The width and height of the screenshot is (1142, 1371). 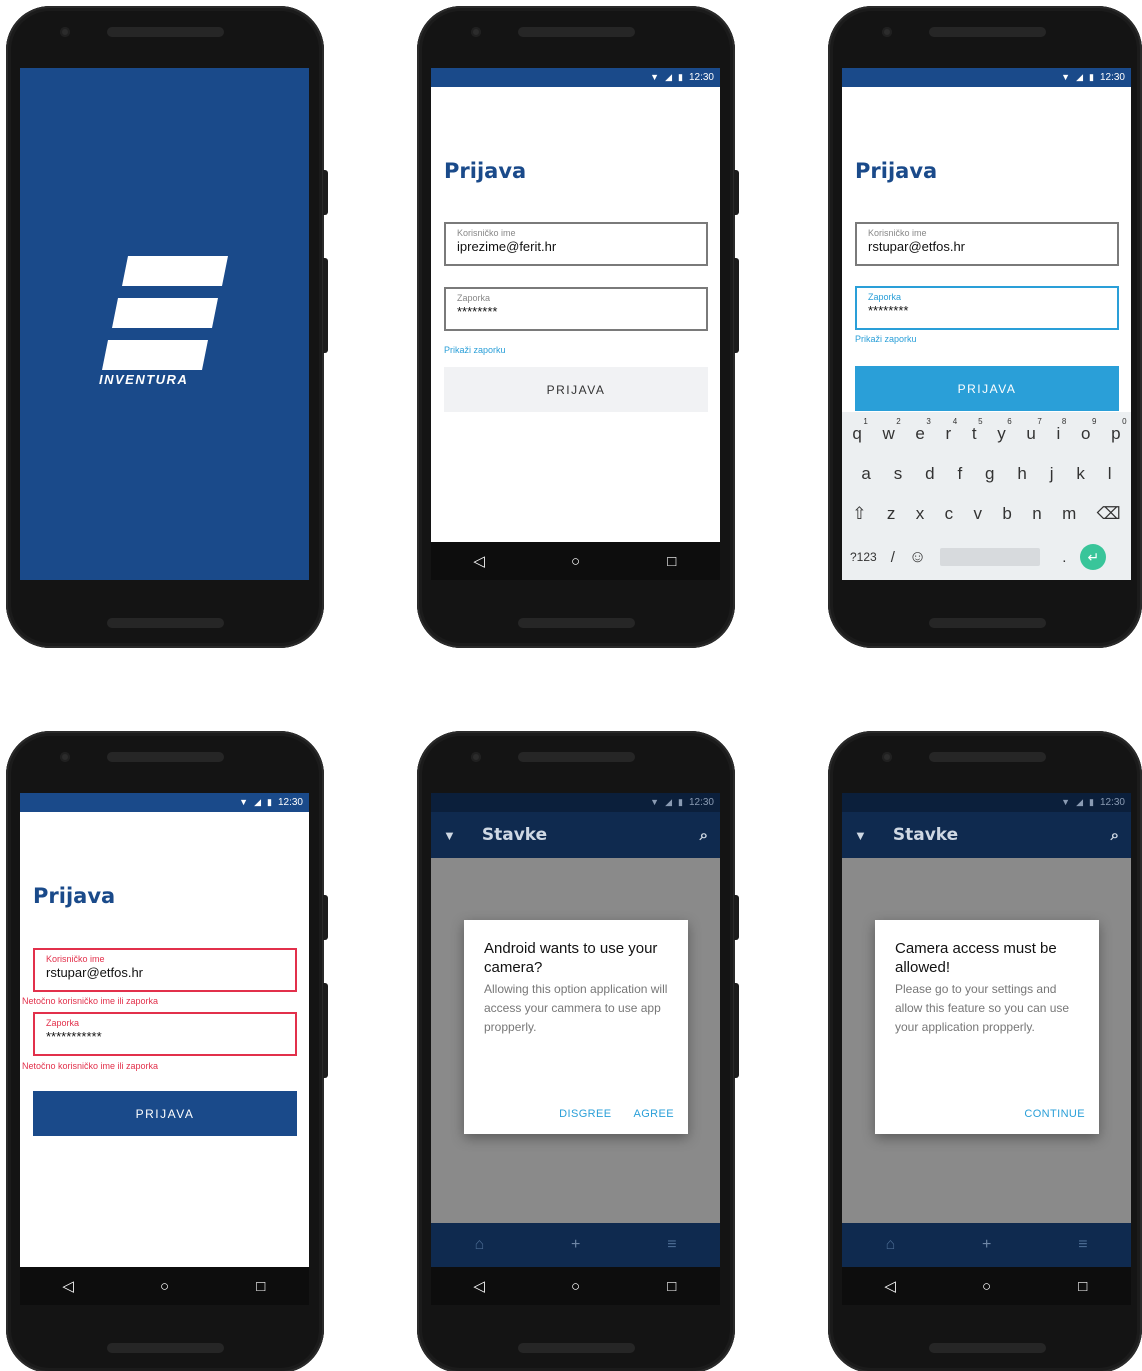 What do you see at coordinates (1110, 474) in the screenshot?
I see `key-l: l` at bounding box center [1110, 474].